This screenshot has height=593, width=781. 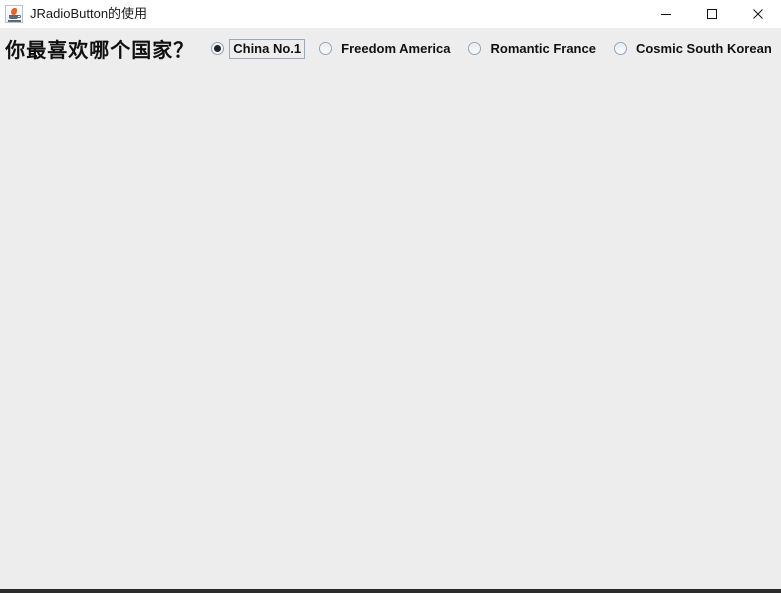 I want to click on window-controls, so click(x=712, y=14).